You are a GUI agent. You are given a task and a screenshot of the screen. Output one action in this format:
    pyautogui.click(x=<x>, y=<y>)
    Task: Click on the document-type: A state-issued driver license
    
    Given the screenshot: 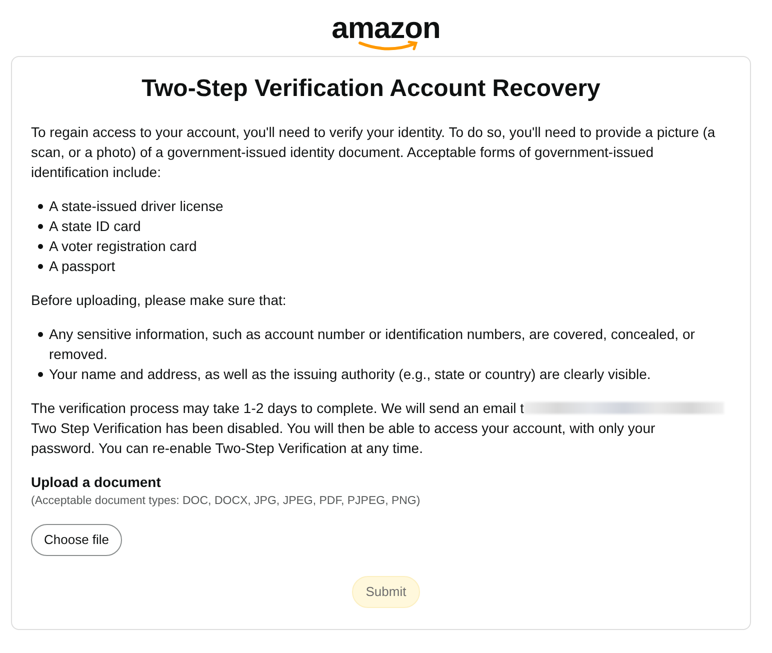 What is the action you would take?
    pyautogui.click(x=136, y=206)
    